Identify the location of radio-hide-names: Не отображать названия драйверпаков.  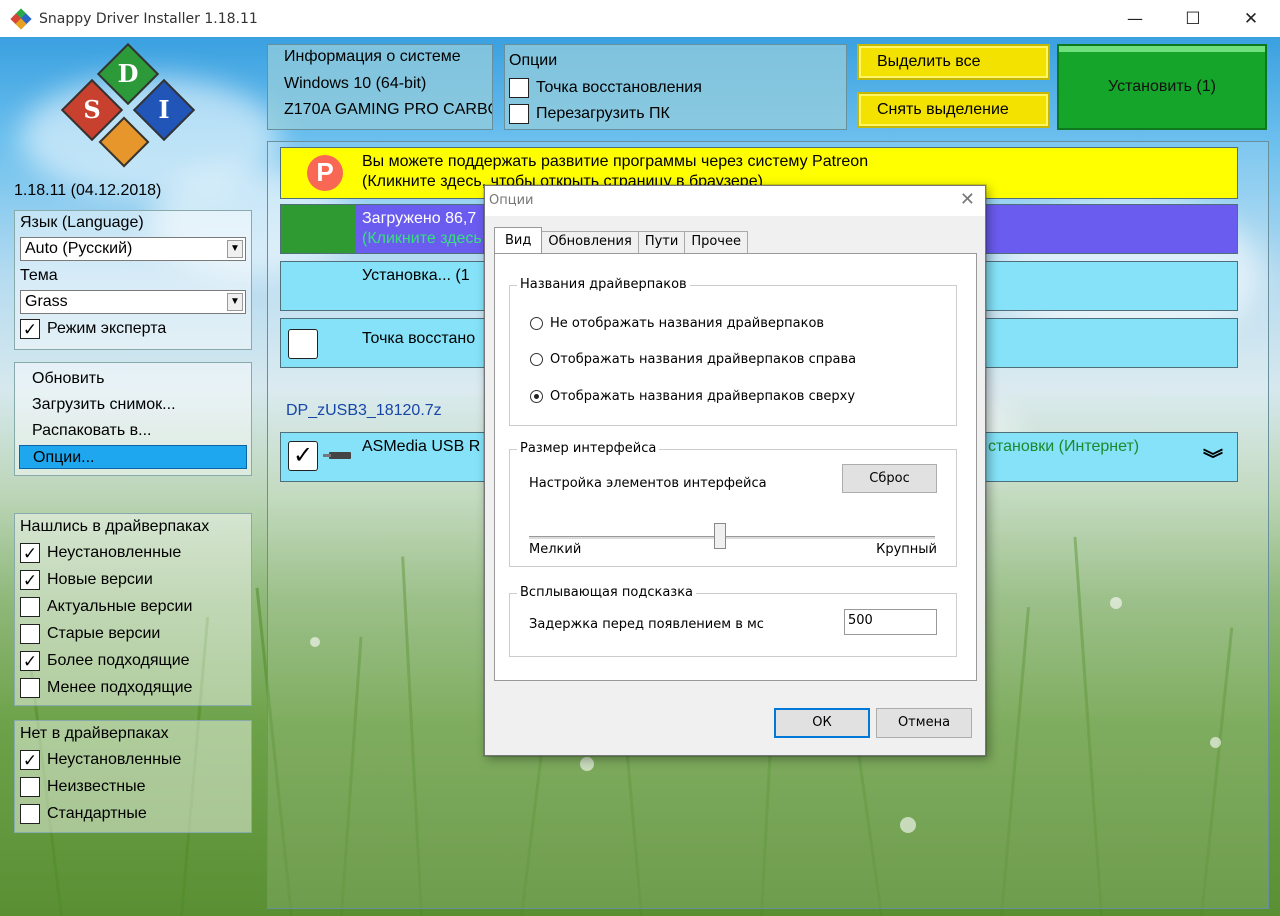
(677, 323).